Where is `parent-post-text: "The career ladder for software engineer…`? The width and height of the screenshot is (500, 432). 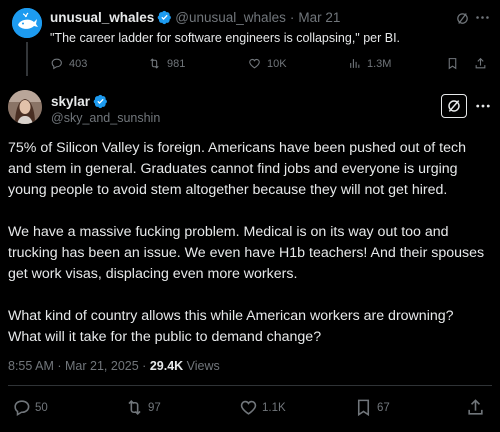
parent-post-text: "The career ladder for software engineer… is located at coordinates (225, 38).